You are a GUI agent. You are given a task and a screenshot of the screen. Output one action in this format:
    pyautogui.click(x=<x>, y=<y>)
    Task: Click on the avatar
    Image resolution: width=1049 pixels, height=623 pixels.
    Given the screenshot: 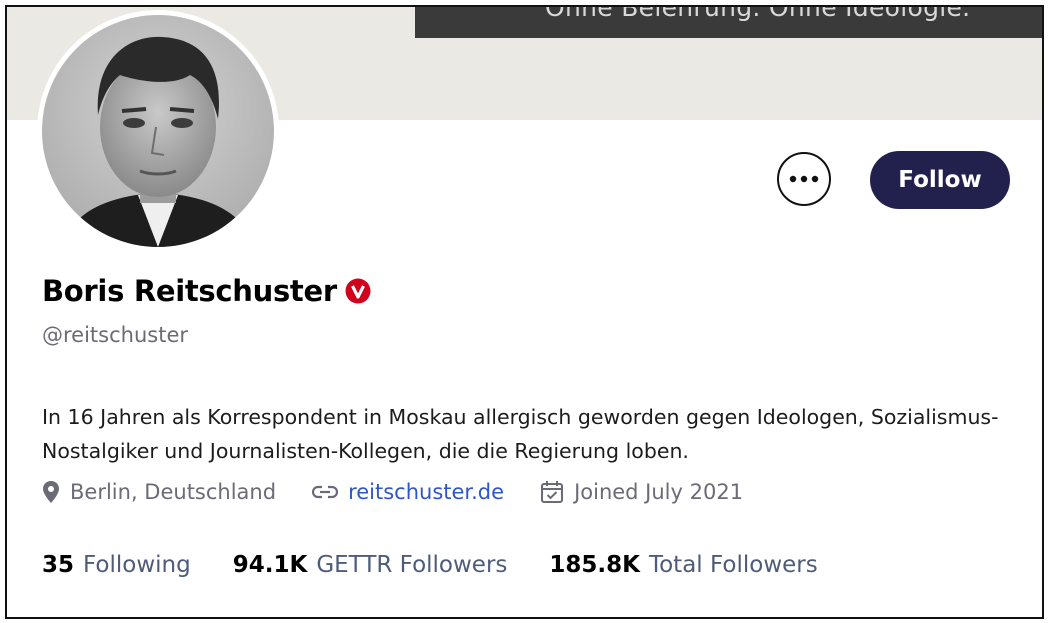 What is the action you would take?
    pyautogui.click(x=158, y=131)
    